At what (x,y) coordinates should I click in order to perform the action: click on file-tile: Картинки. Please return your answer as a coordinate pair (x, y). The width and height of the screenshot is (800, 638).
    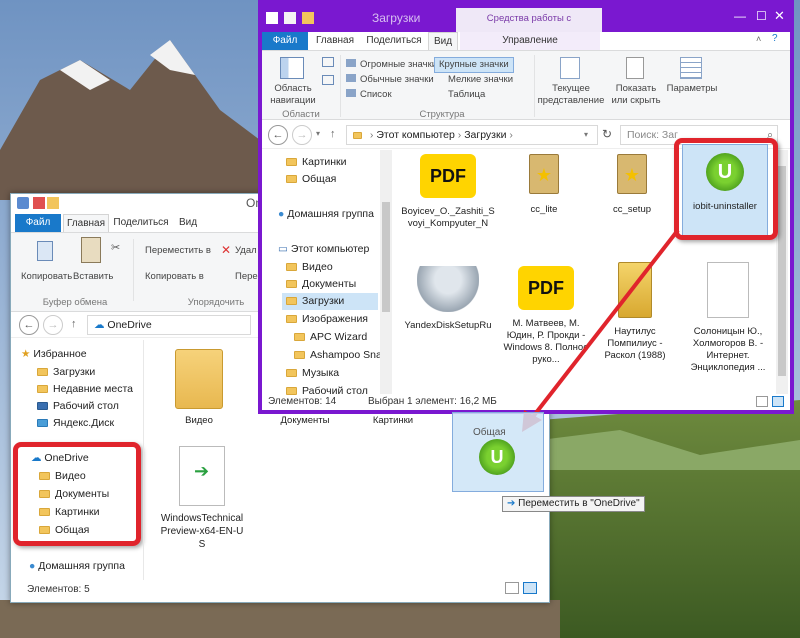
    Looking at the image, I should click on (393, 421).